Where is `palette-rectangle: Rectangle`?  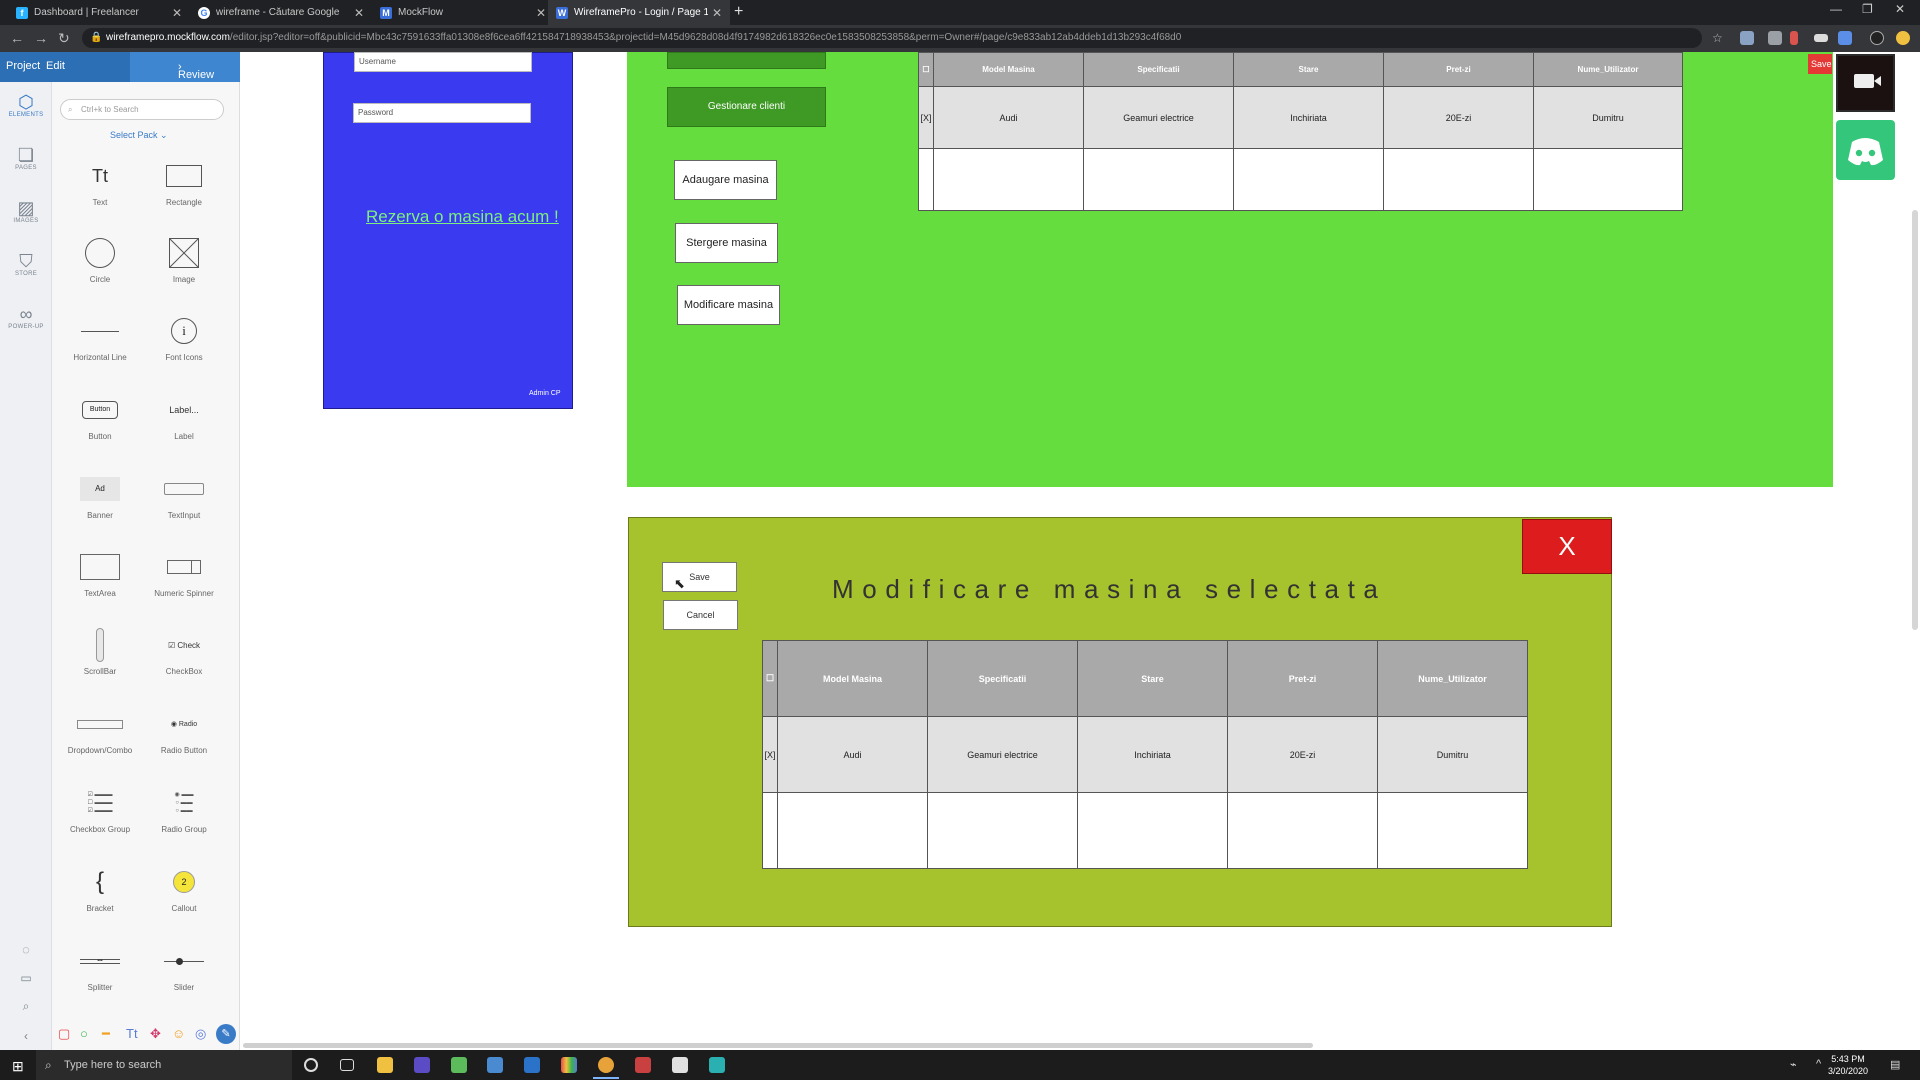 palette-rectangle: Rectangle is located at coordinates (184, 182).